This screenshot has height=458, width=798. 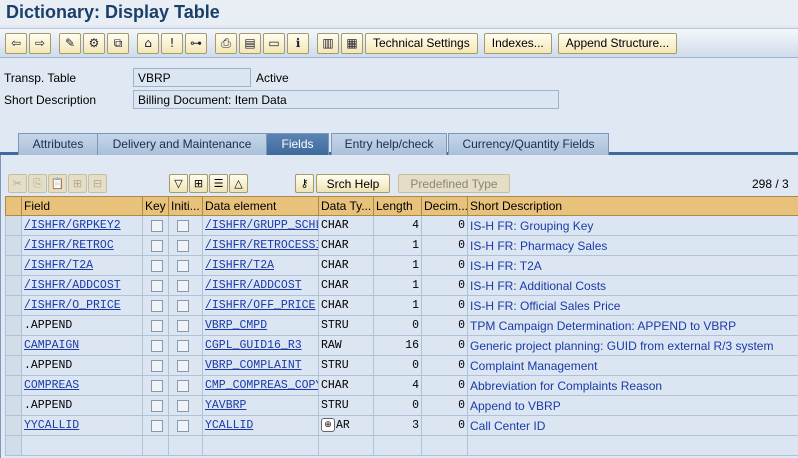 I want to click on data-element-cell: YAVBRP, so click(x=260, y=405).